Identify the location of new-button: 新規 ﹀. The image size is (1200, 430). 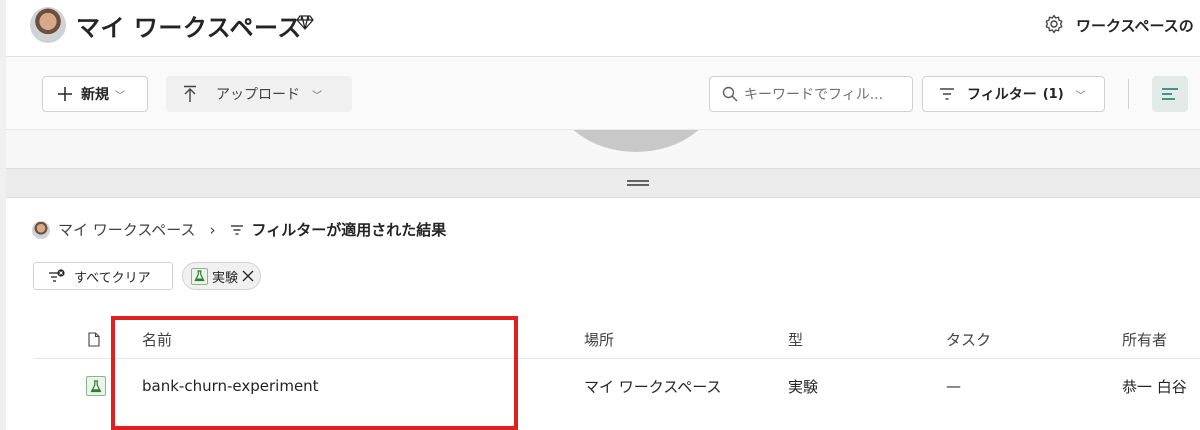
(95, 94).